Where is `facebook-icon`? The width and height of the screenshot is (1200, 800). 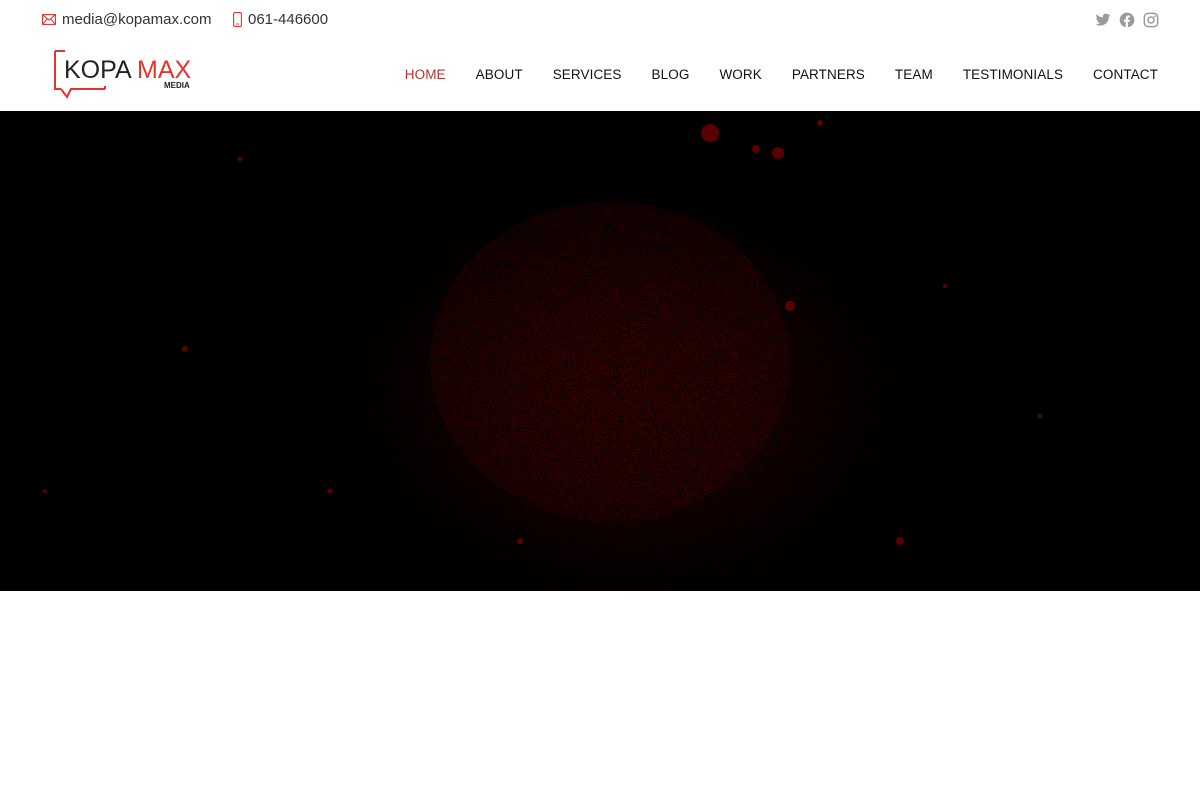
facebook-icon is located at coordinates (1127, 20).